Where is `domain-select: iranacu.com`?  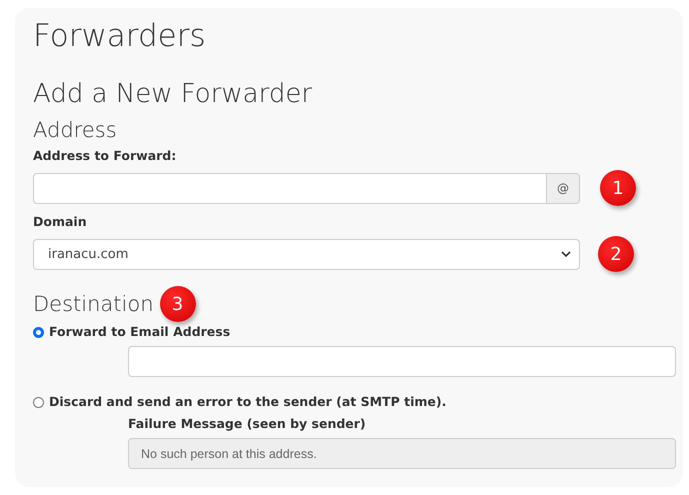
domain-select: iranacu.com is located at coordinates (306, 254).